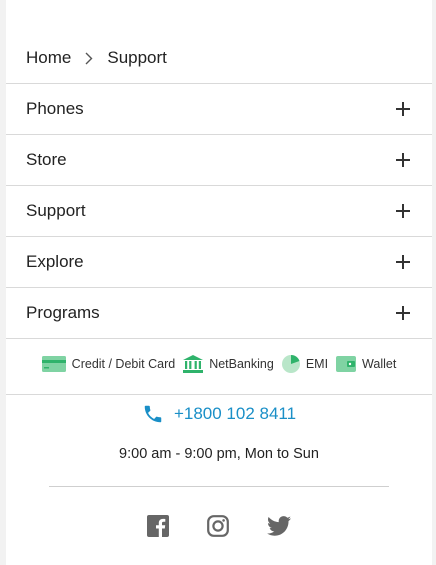 The height and width of the screenshot is (565, 436). I want to click on payment-netbanking: NetBanking, so click(228, 364).